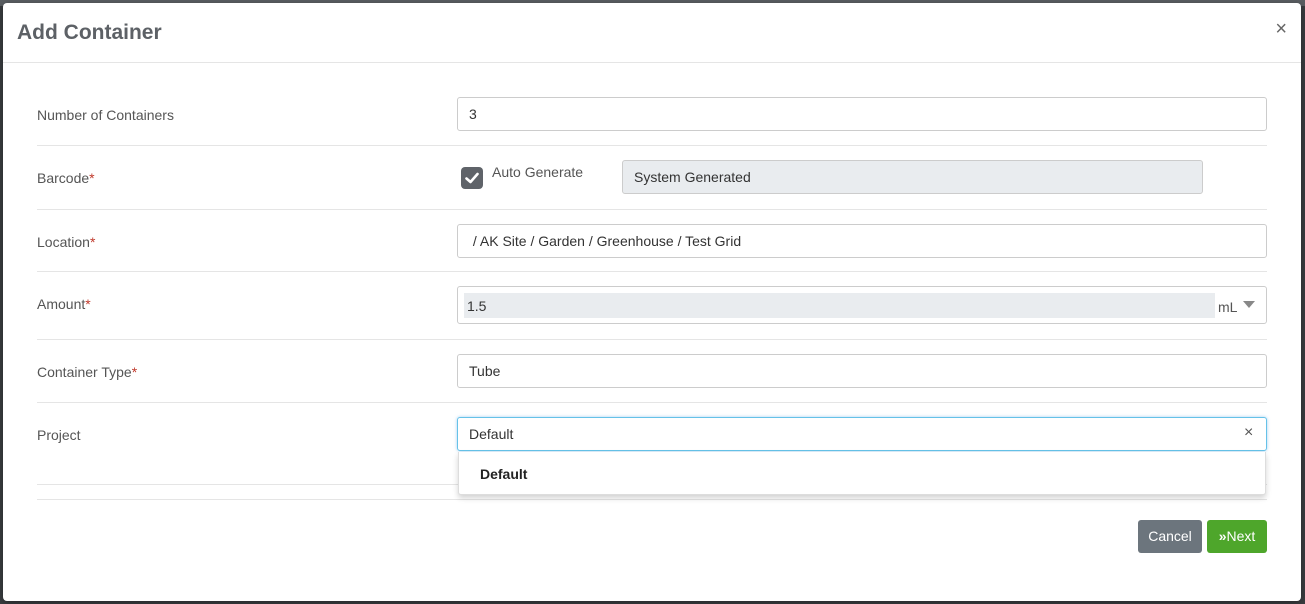 The width and height of the screenshot is (1305, 604). I want to click on next-button-label: Next, so click(1241, 536).